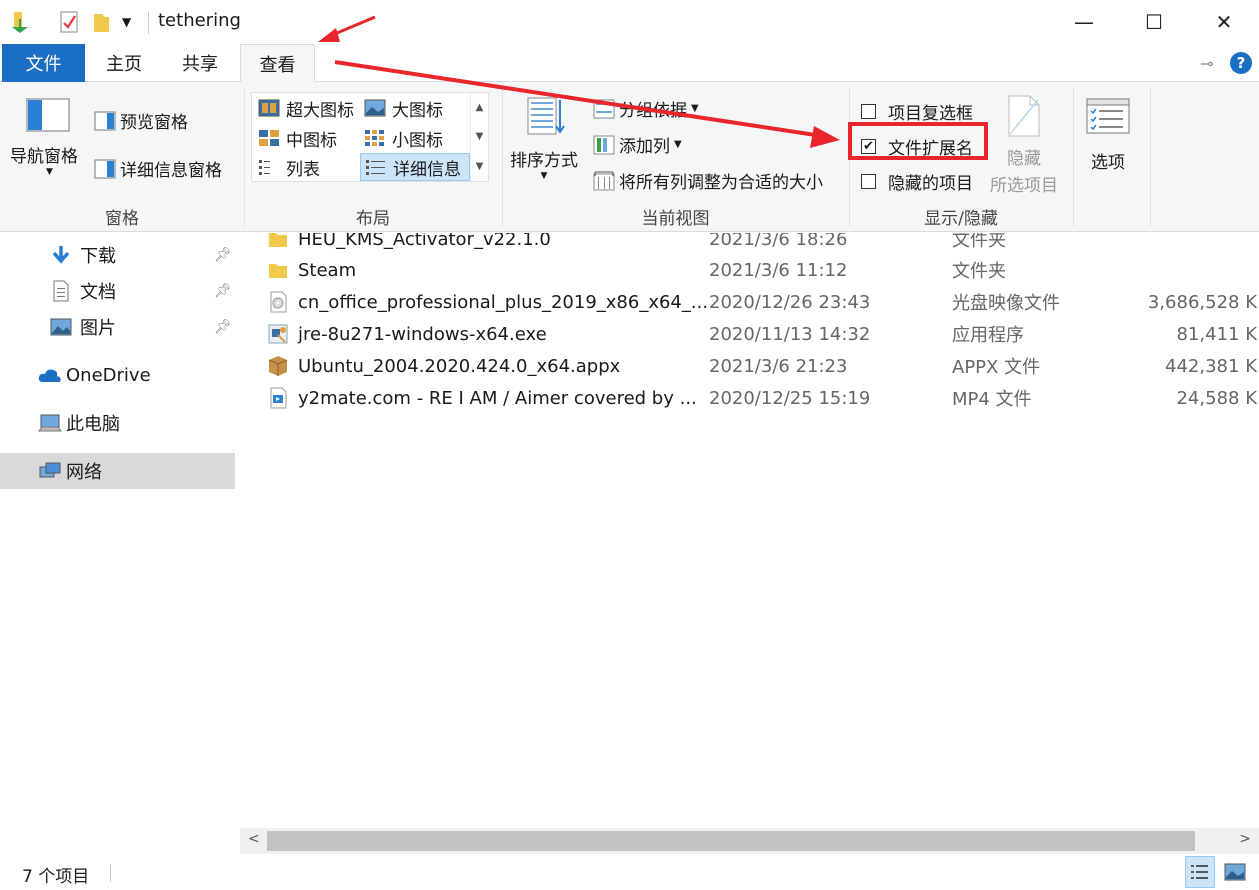 The width and height of the screenshot is (1259, 890). What do you see at coordinates (171, 171) in the screenshot?
I see `details-pane-label: 详细信息窗格` at bounding box center [171, 171].